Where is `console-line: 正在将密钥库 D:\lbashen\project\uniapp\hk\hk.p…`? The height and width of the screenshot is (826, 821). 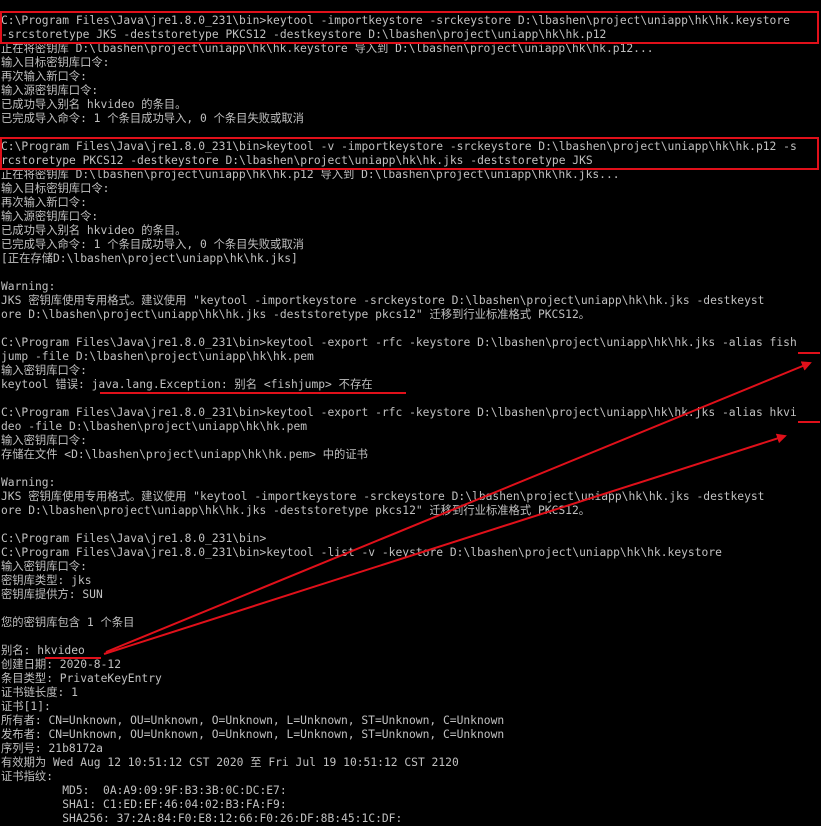 console-line: 正在将密钥库 D:\lbashen\project\uniapp\hk\hk.p… is located at coordinates (310, 174).